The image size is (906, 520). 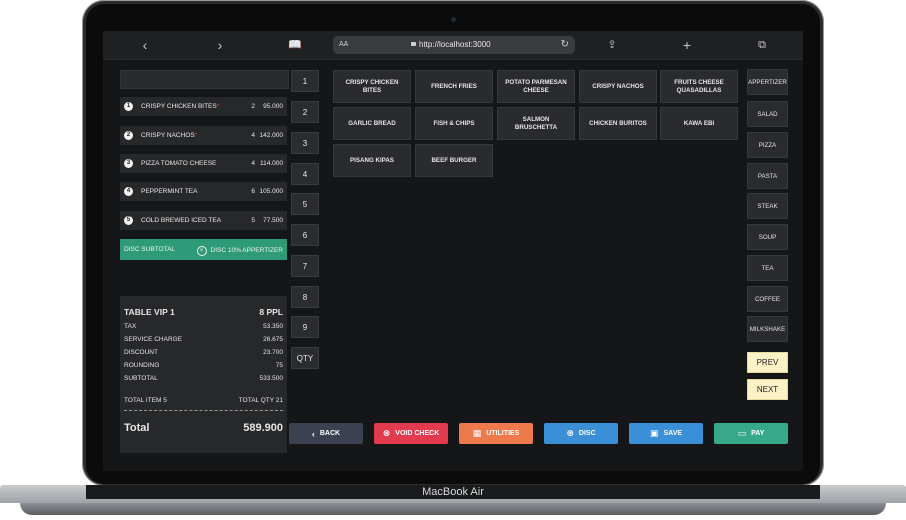 I want to click on summary-row: TAX 53.350, so click(x=203, y=326).